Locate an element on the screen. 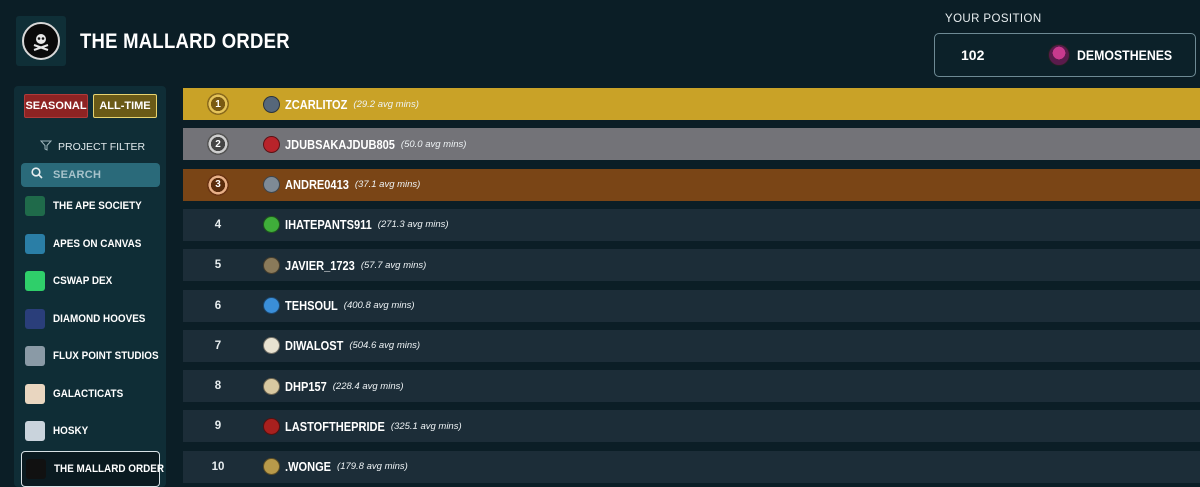 This screenshot has width=1200, height=487. rank-number: 9 is located at coordinates (218, 426).